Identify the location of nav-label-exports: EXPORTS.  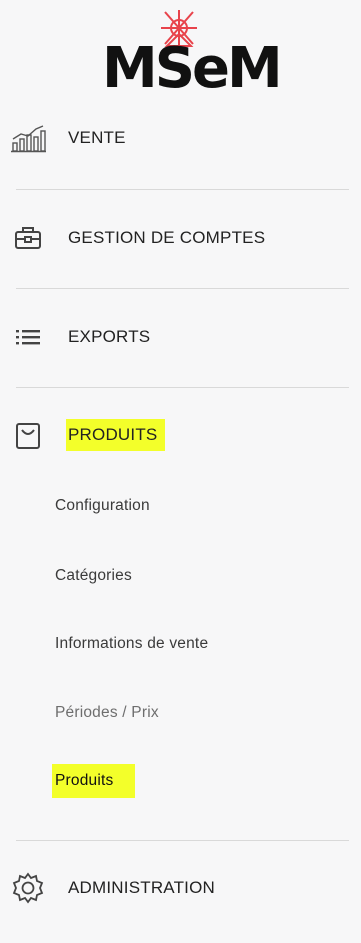
(109, 336).